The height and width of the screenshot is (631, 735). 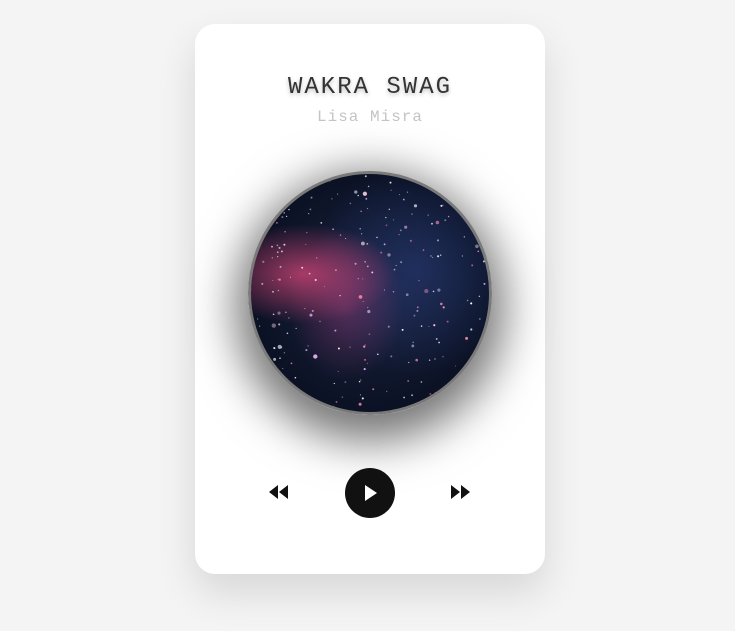 What do you see at coordinates (370, 87) in the screenshot?
I see `song-title: WAKRA SWAG` at bounding box center [370, 87].